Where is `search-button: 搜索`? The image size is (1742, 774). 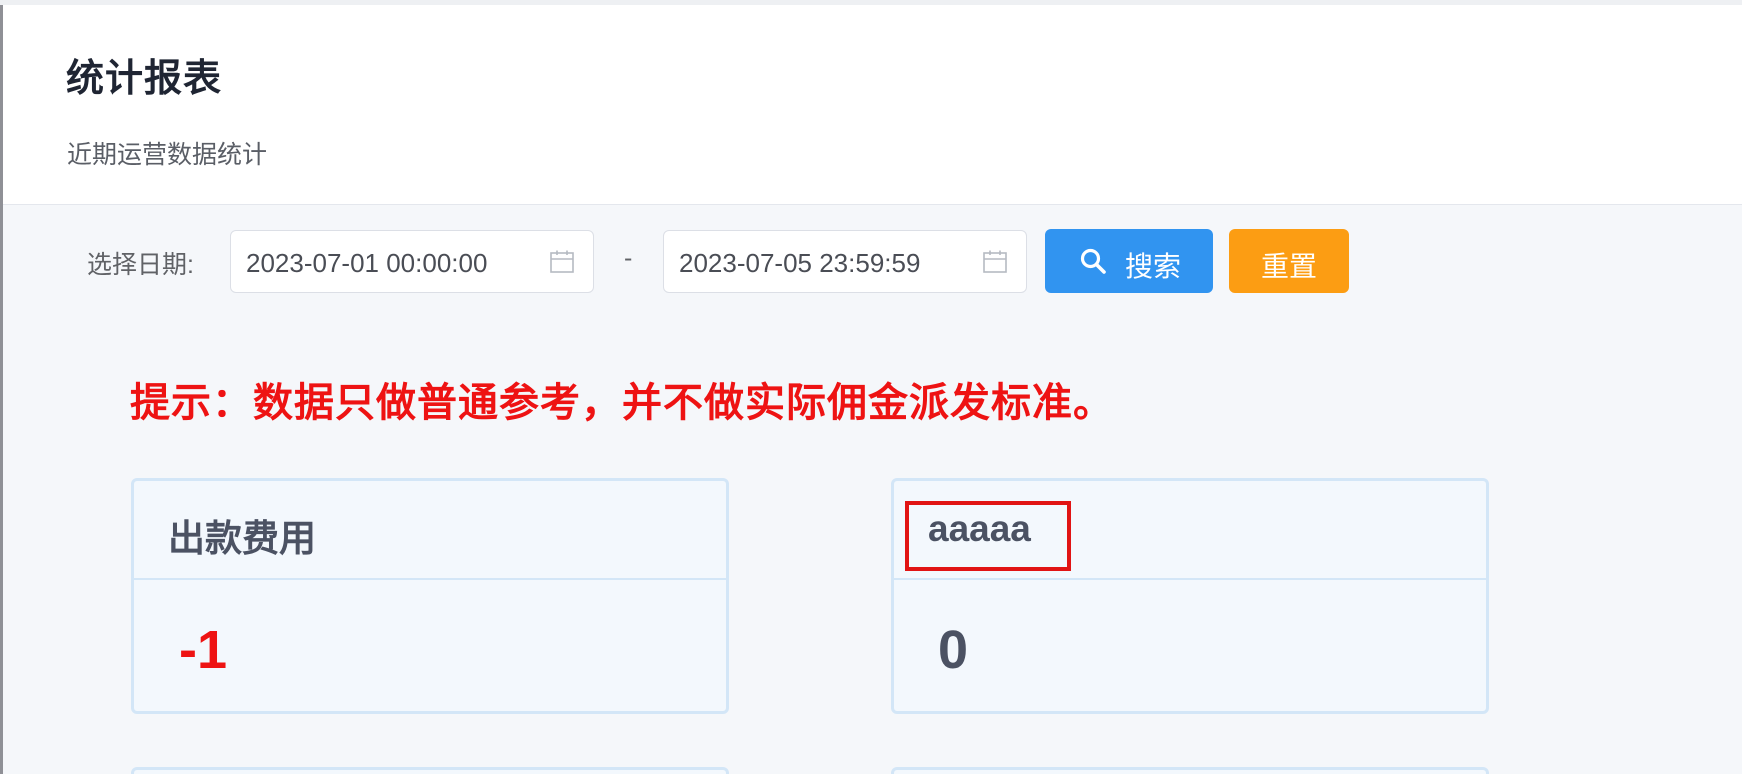
search-button: 搜索 is located at coordinates (1129, 261).